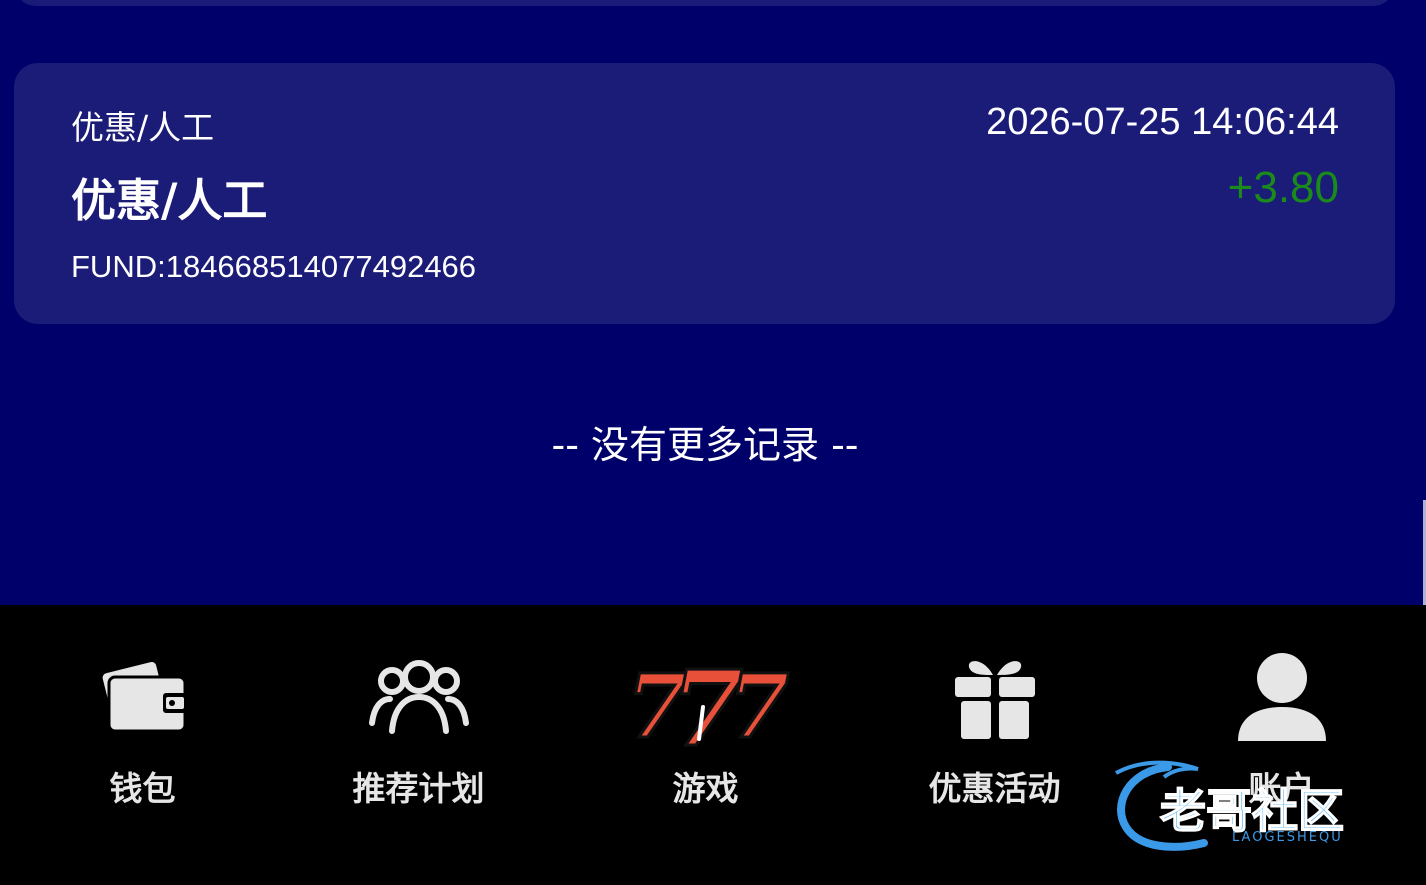 The width and height of the screenshot is (1426, 885). Describe the element at coordinates (142, 745) in the screenshot. I see `nav-item-wallet: 钱包` at that location.